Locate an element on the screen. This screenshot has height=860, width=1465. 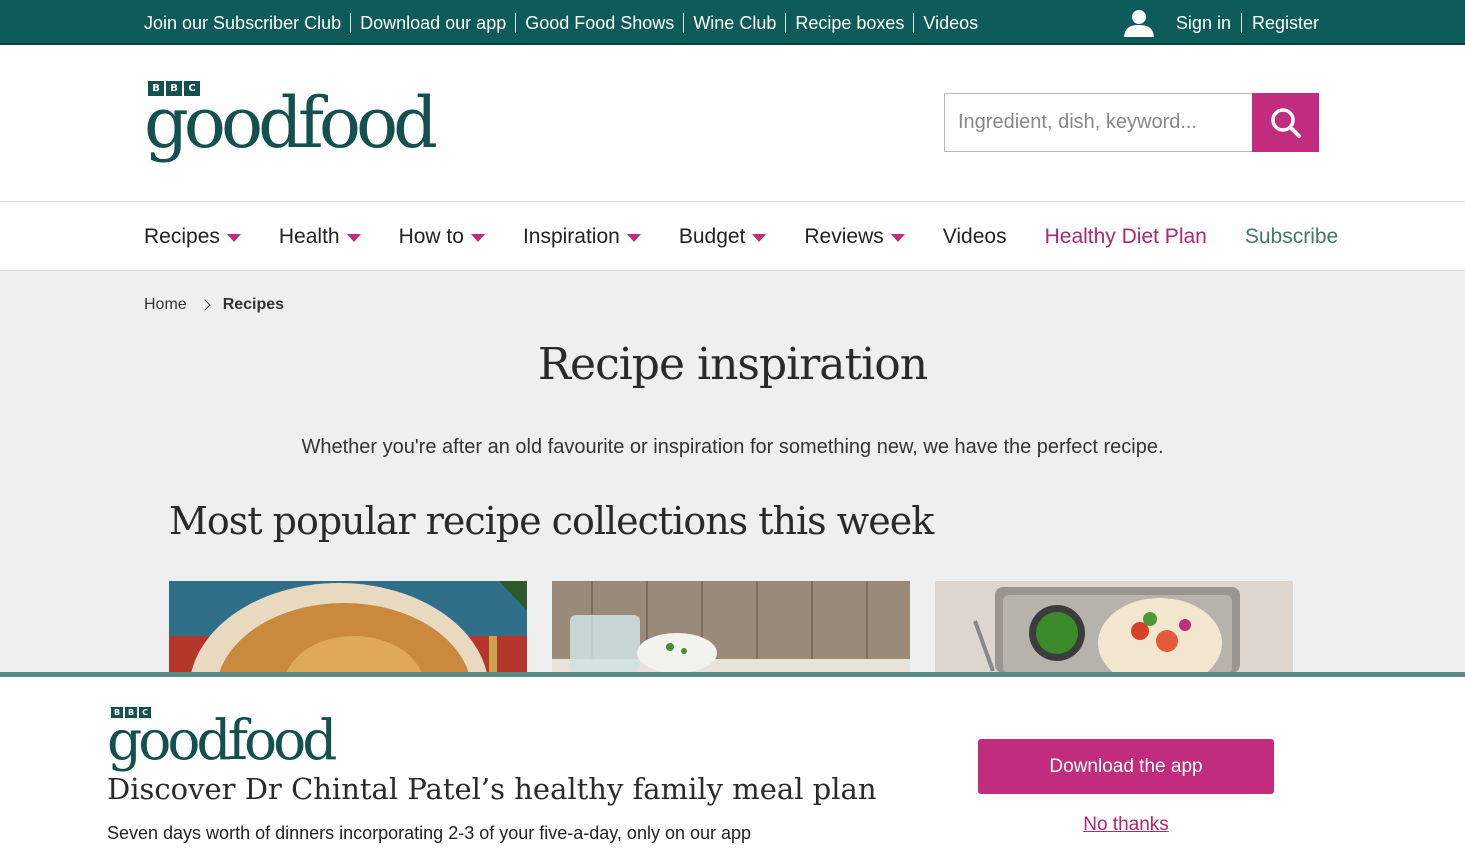
search-input is located at coordinates (1098, 122).